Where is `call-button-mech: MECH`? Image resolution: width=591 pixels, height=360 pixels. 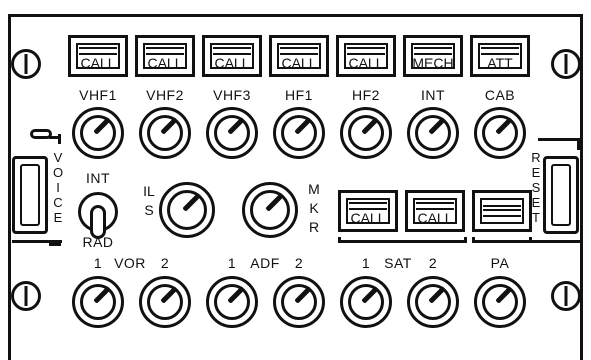 call-button-mech: MECH is located at coordinates (433, 56).